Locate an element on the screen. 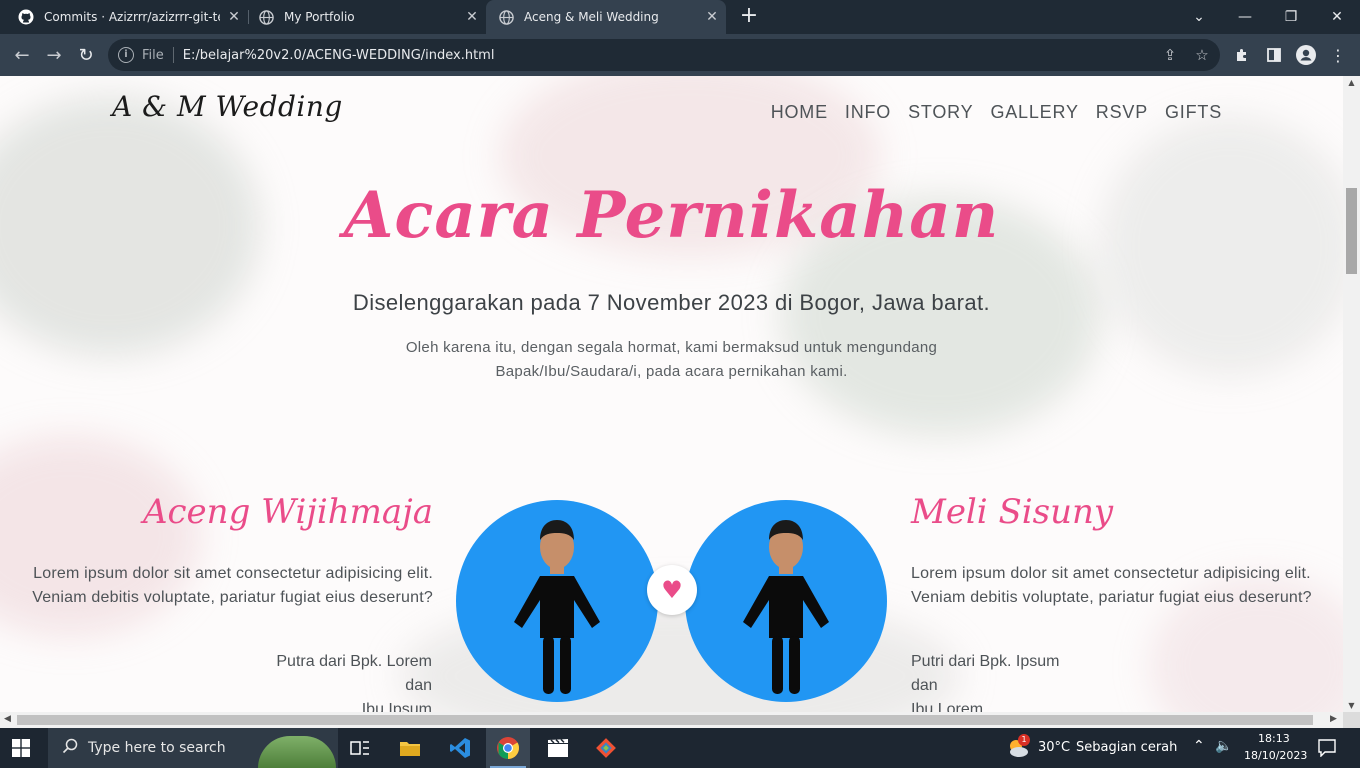  groom-parents-line: Putra dari Bpk. Lorem is located at coordinates (354, 661).